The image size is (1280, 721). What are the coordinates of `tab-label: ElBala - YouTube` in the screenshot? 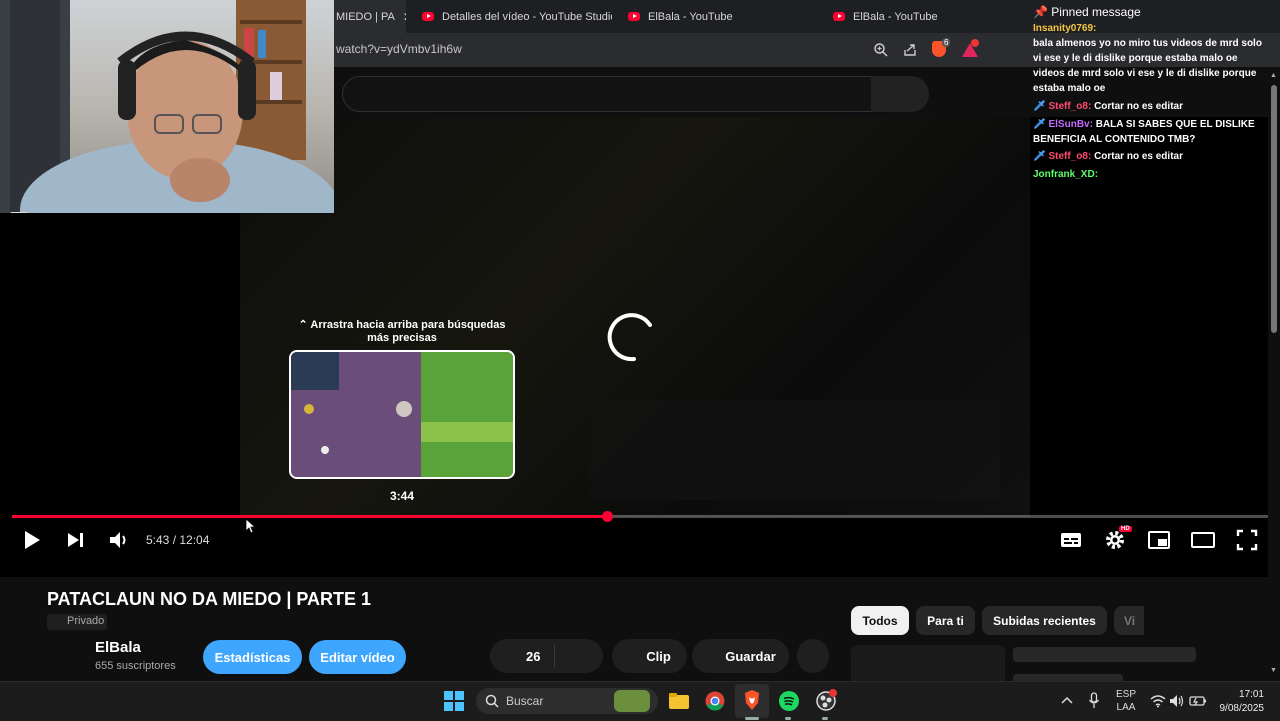 It's located at (895, 16).